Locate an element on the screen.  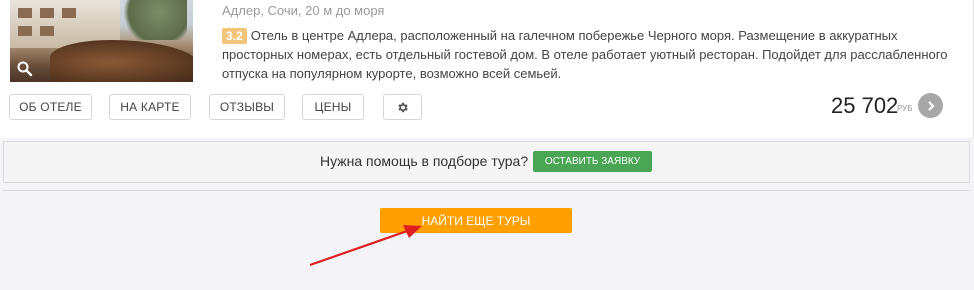
find-more-tours-button: НАЙТИ ЕЩЕ ТУРЫ is located at coordinates (476, 220).